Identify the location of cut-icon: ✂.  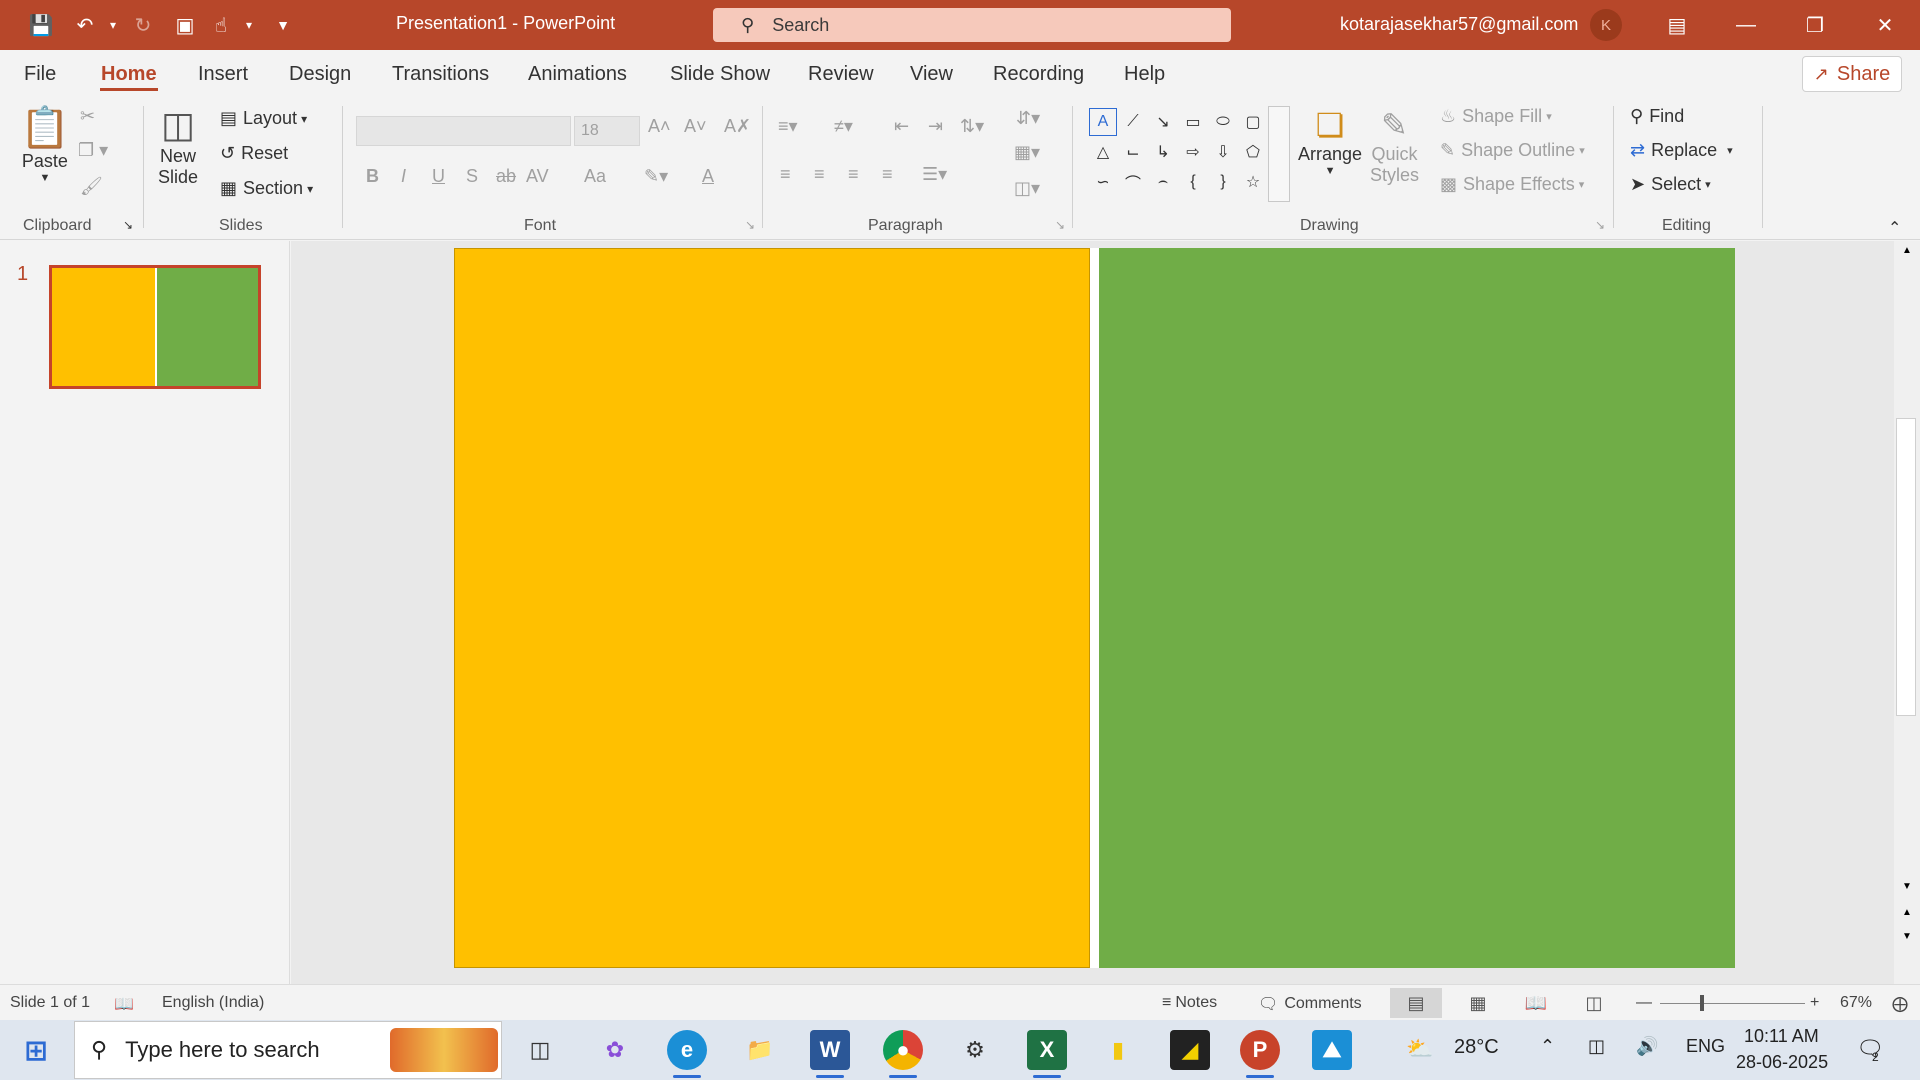
(87, 116).